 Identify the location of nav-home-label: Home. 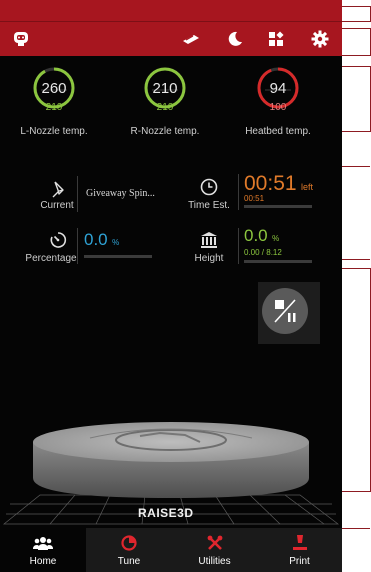
(43, 561).